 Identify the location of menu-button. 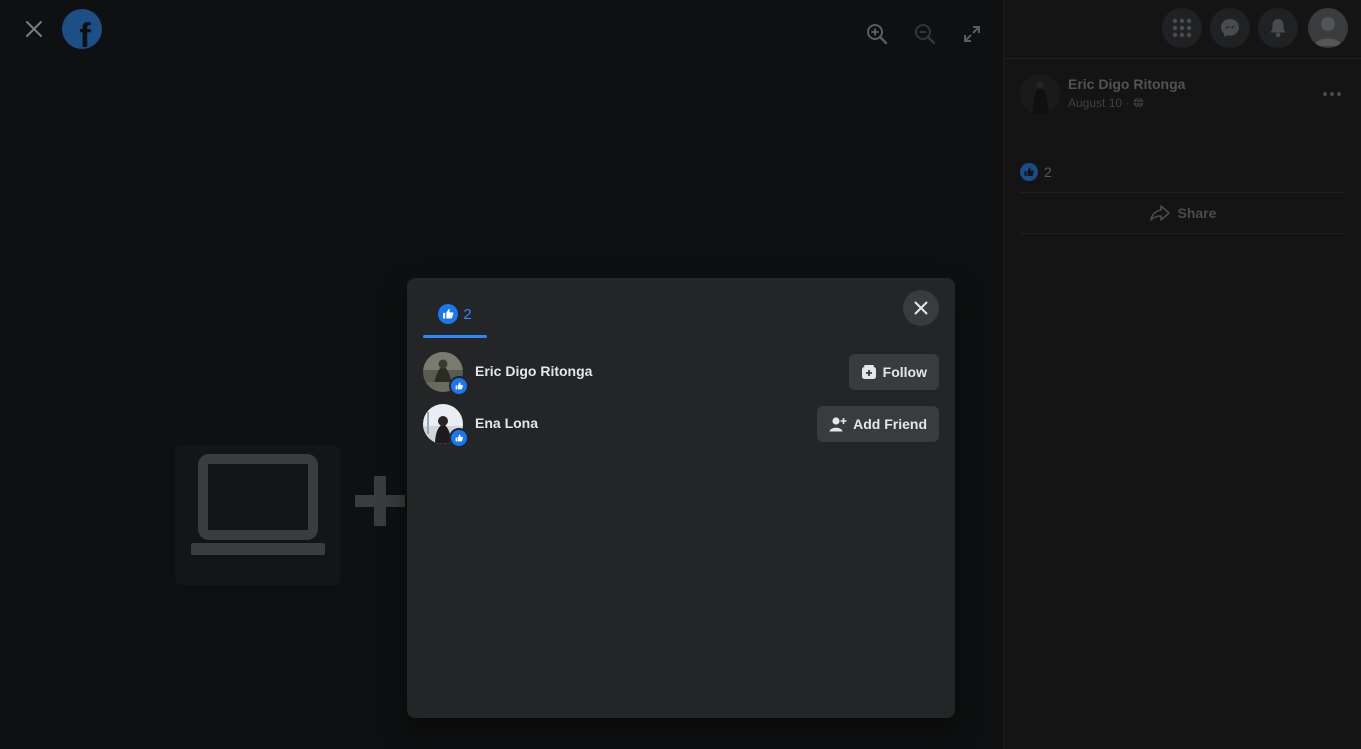
(1182, 28).